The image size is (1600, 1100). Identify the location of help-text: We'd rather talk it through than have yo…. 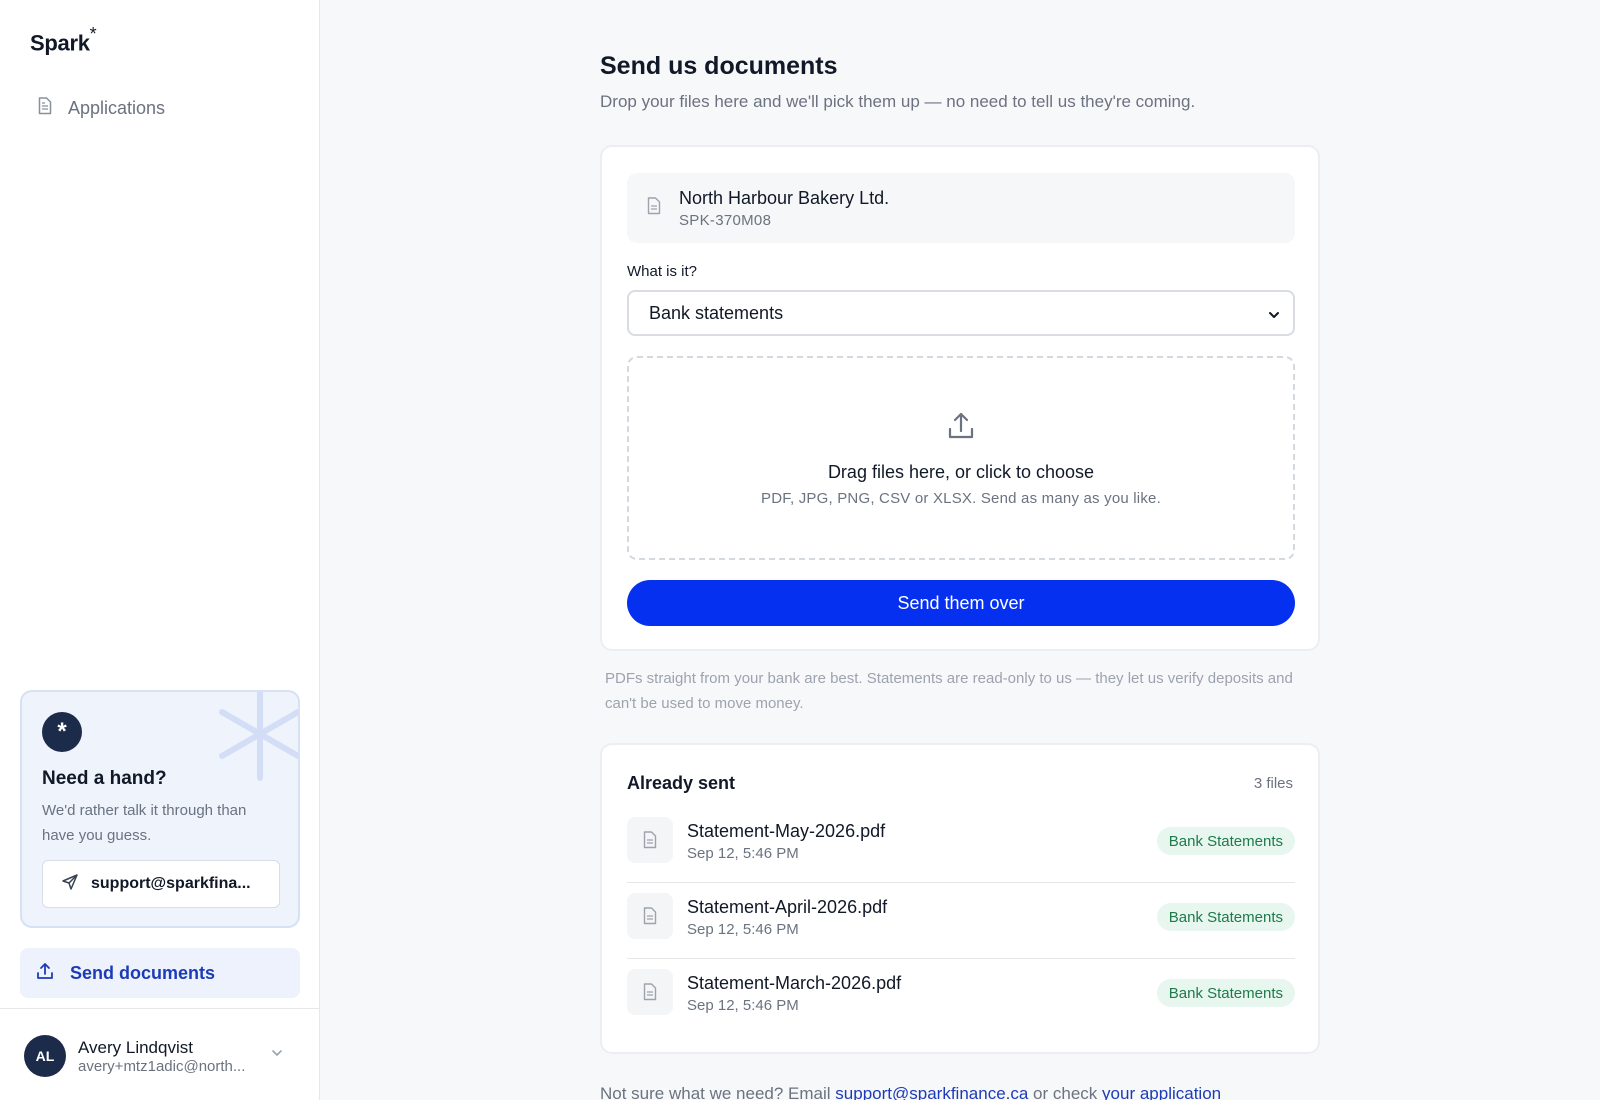
(144, 823).